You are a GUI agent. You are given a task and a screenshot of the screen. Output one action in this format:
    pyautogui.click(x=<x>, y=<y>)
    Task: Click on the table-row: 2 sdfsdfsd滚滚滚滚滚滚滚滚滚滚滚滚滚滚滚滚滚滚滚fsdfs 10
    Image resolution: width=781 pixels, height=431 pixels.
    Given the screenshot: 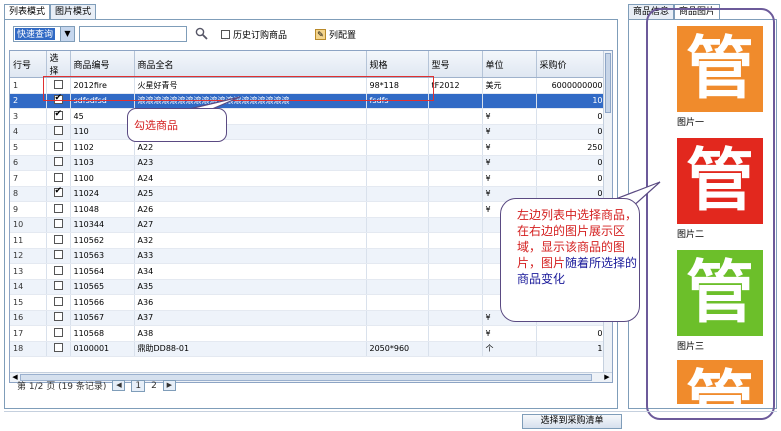 What is the action you would take?
    pyautogui.click(x=308, y=101)
    